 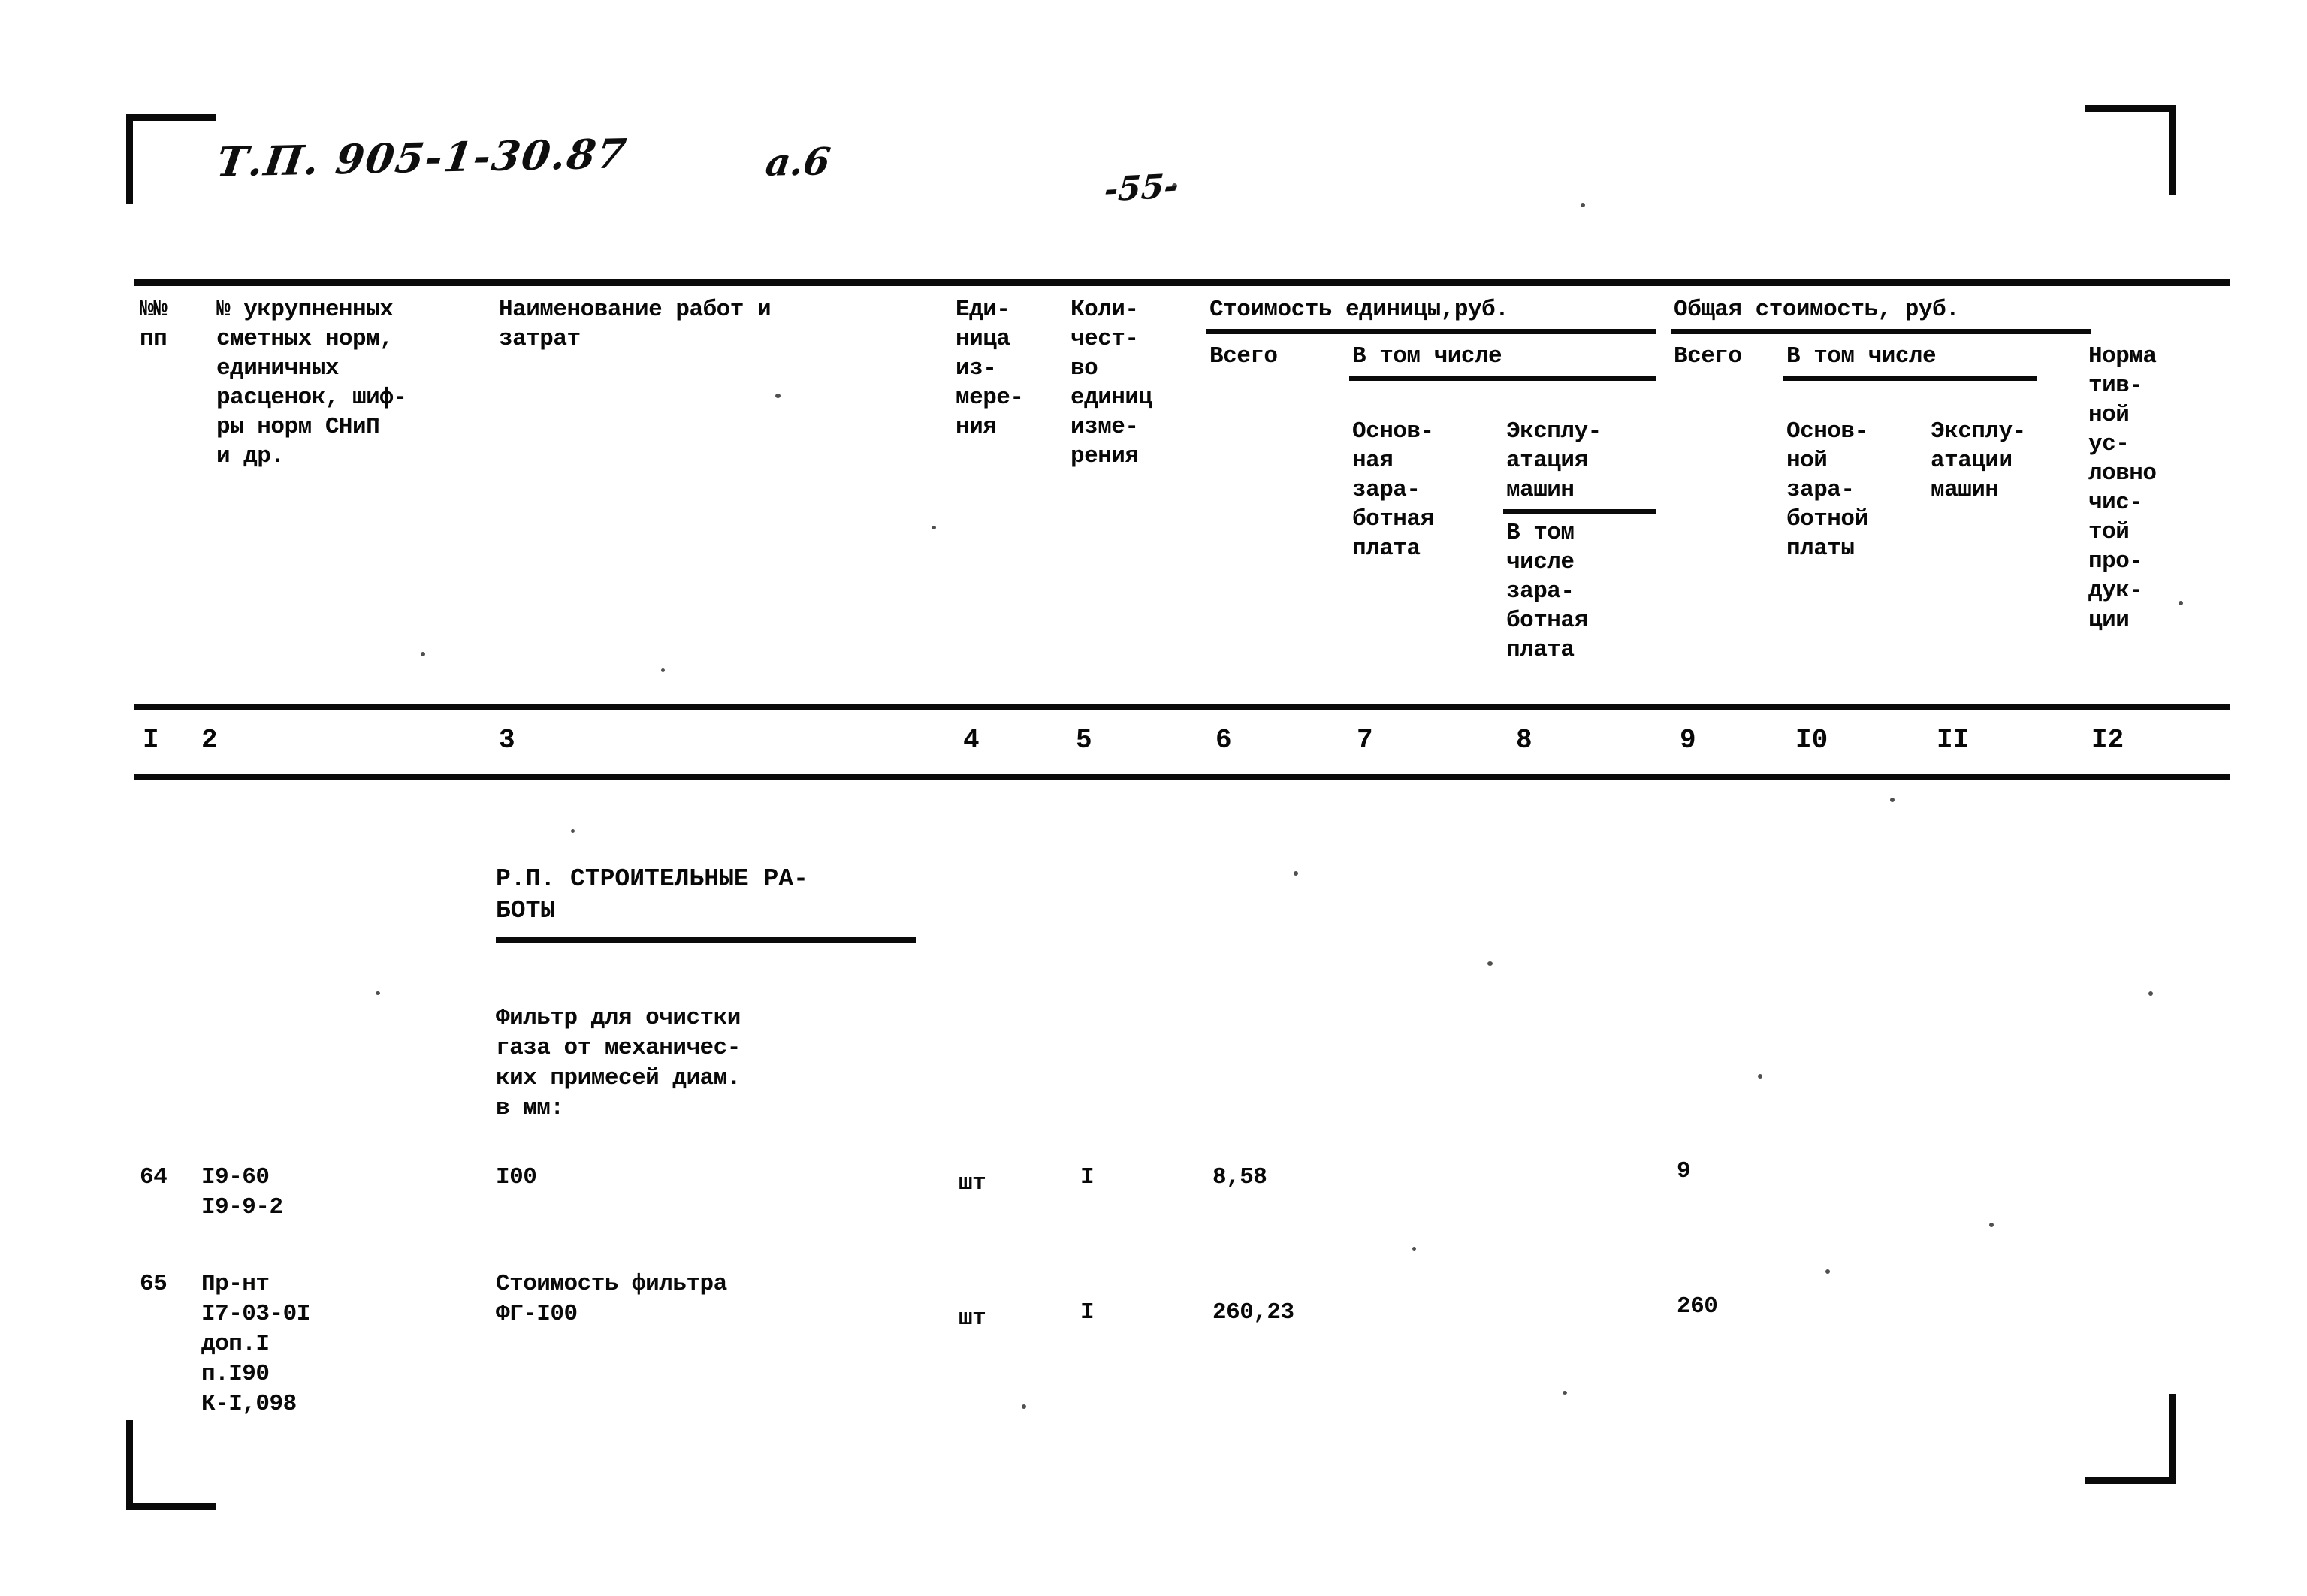 What do you see at coordinates (1223, 740) in the screenshot?
I see `column-number-6: 6` at bounding box center [1223, 740].